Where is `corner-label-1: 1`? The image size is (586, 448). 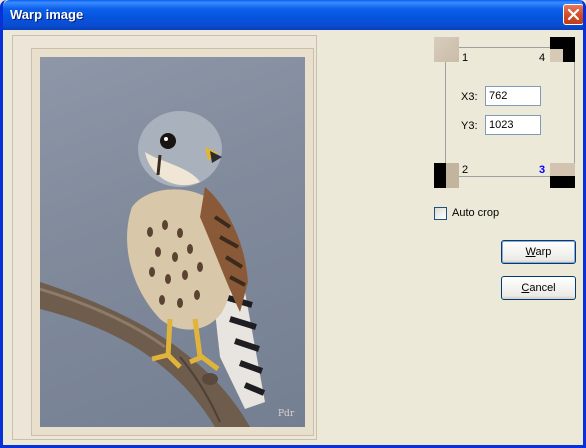 corner-label-1: 1 is located at coordinates (465, 58).